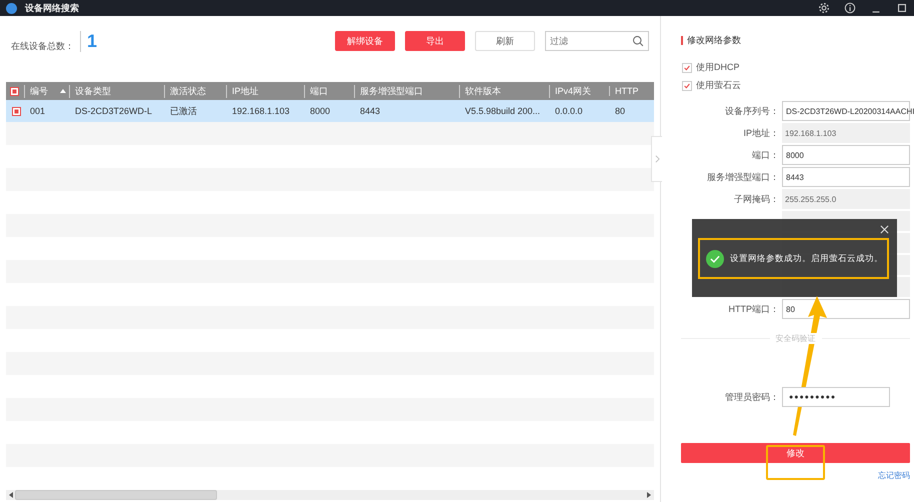  I want to click on input-field: 8443, so click(846, 177).